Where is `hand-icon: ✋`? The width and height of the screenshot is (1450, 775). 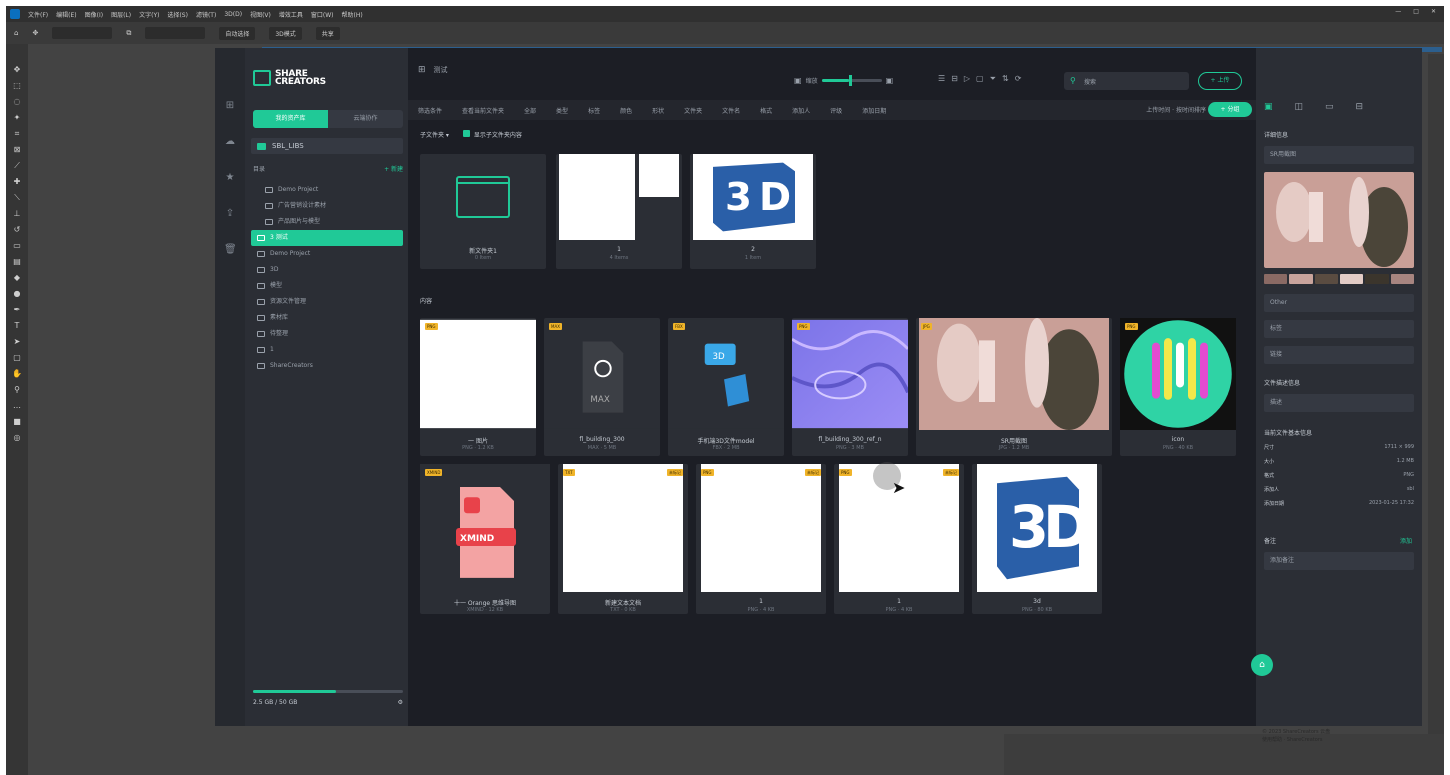
hand-icon: ✋ is located at coordinates (17, 373).